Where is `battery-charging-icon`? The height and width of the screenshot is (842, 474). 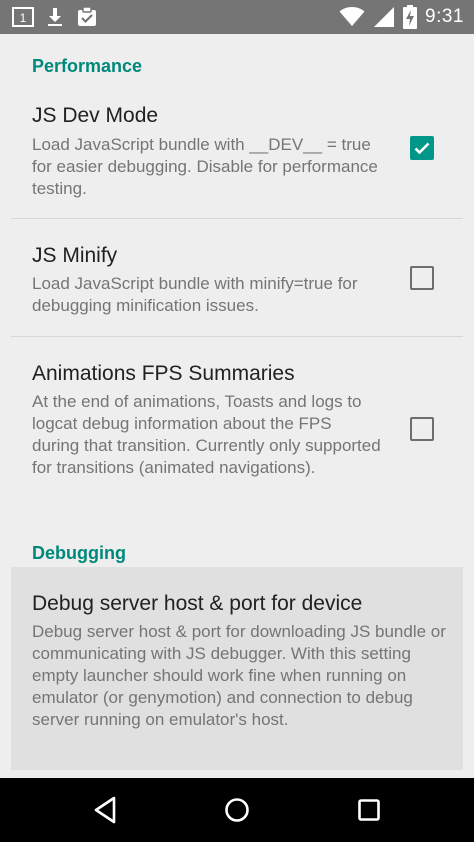
battery-charging-icon is located at coordinates (410, 17).